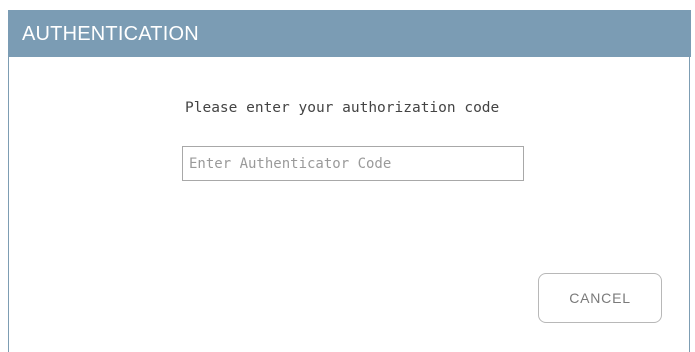 The height and width of the screenshot is (352, 695). Describe the element at coordinates (600, 298) in the screenshot. I see `cancel-button: CANCEL` at that location.